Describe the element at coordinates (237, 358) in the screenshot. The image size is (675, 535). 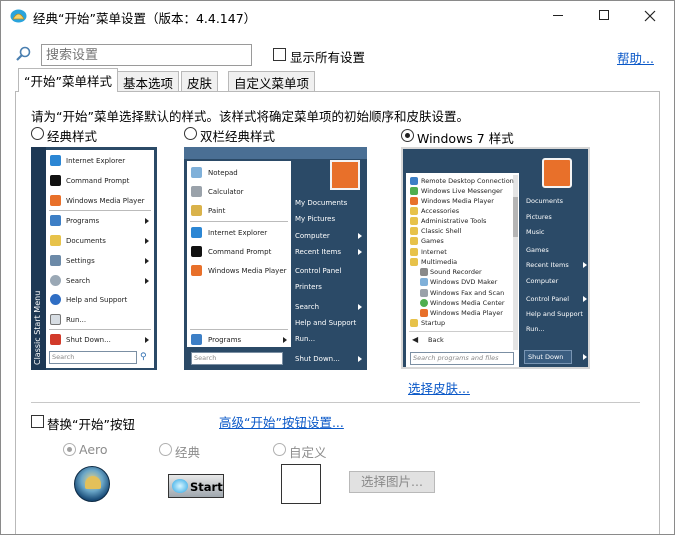
I see `two-col-search-box: Search` at that location.